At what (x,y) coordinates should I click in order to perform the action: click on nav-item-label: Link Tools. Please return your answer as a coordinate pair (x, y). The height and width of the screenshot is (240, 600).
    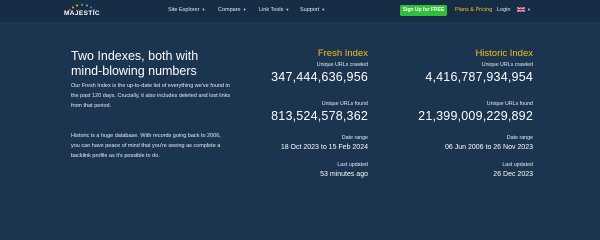
    Looking at the image, I should click on (271, 10).